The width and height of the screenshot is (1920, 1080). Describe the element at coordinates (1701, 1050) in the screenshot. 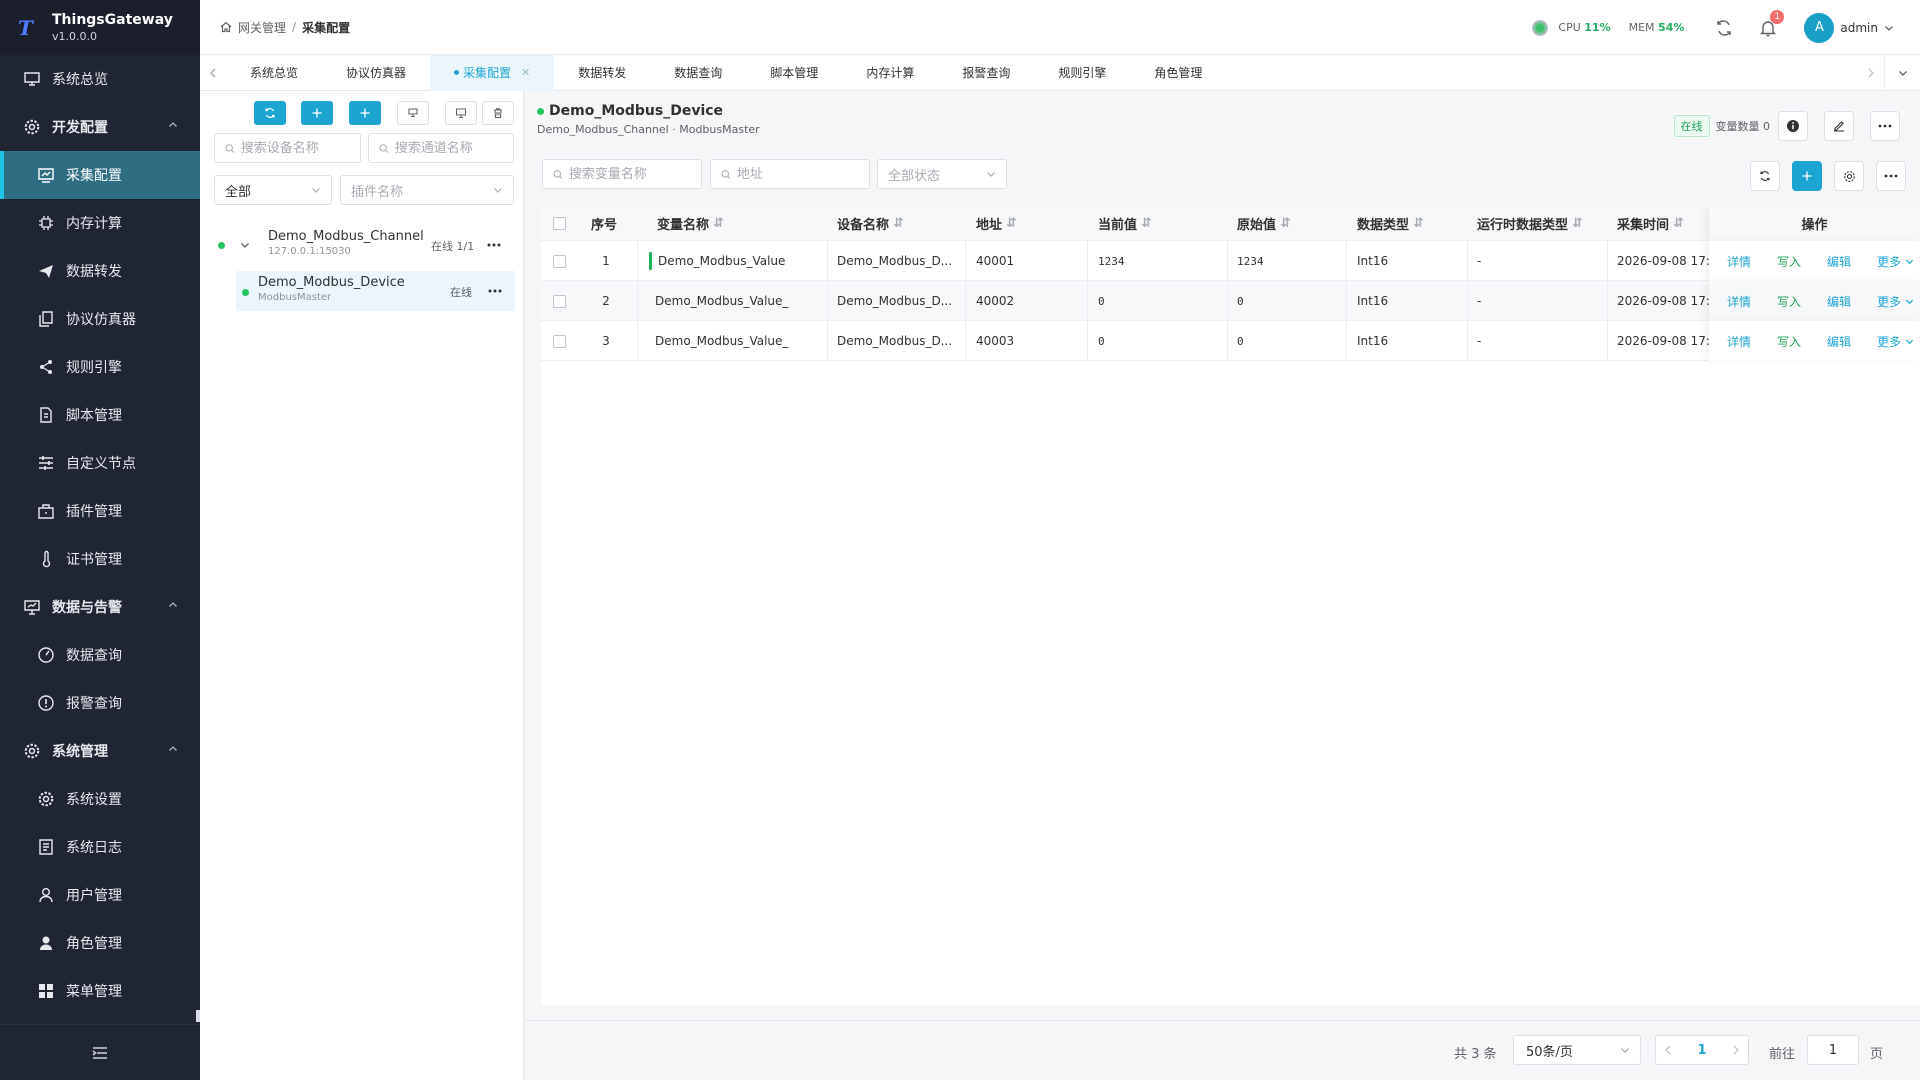

I see `current-page: 1` at that location.